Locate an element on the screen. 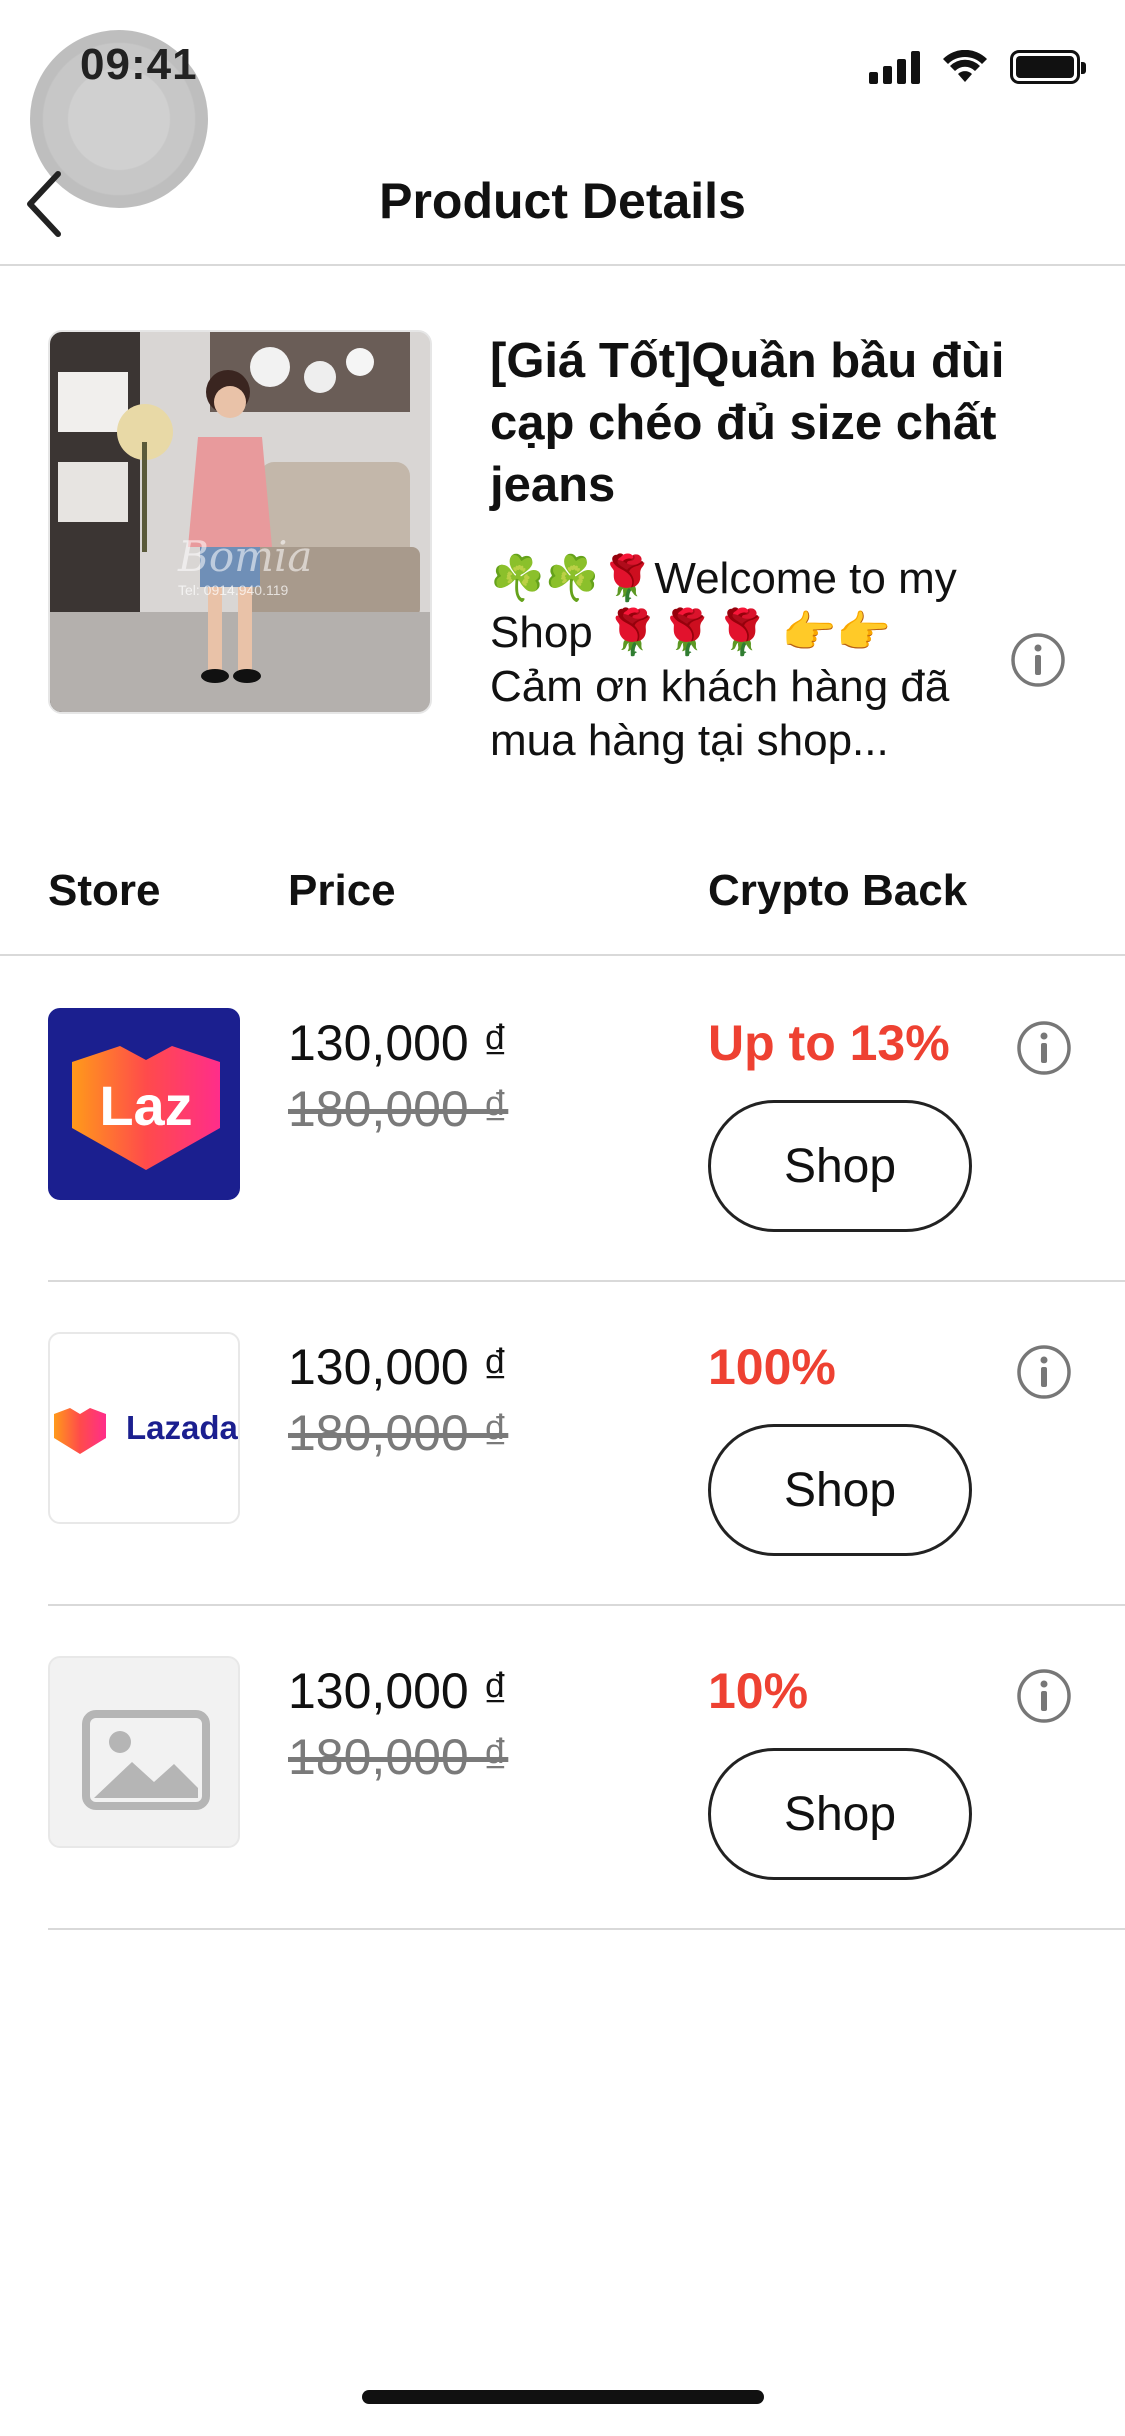 The image size is (1125, 2436). nav-bar: Product Details is located at coordinates (562, 203).